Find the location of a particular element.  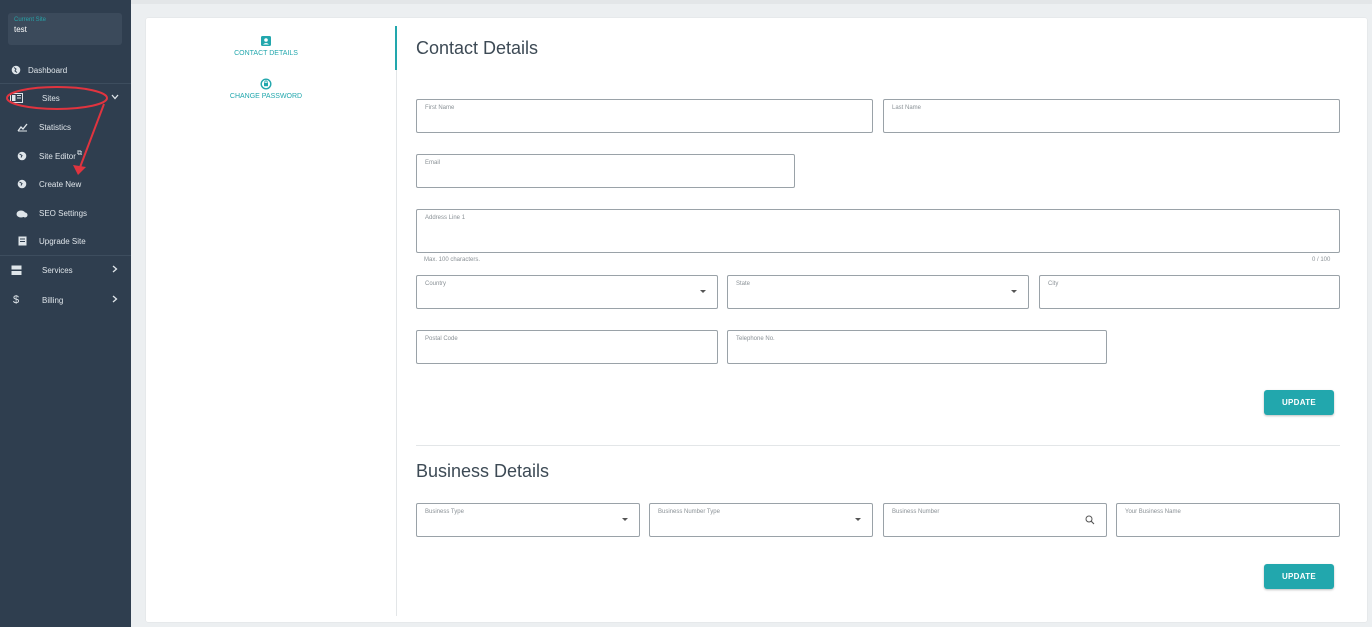

services-icon is located at coordinates (16, 270).